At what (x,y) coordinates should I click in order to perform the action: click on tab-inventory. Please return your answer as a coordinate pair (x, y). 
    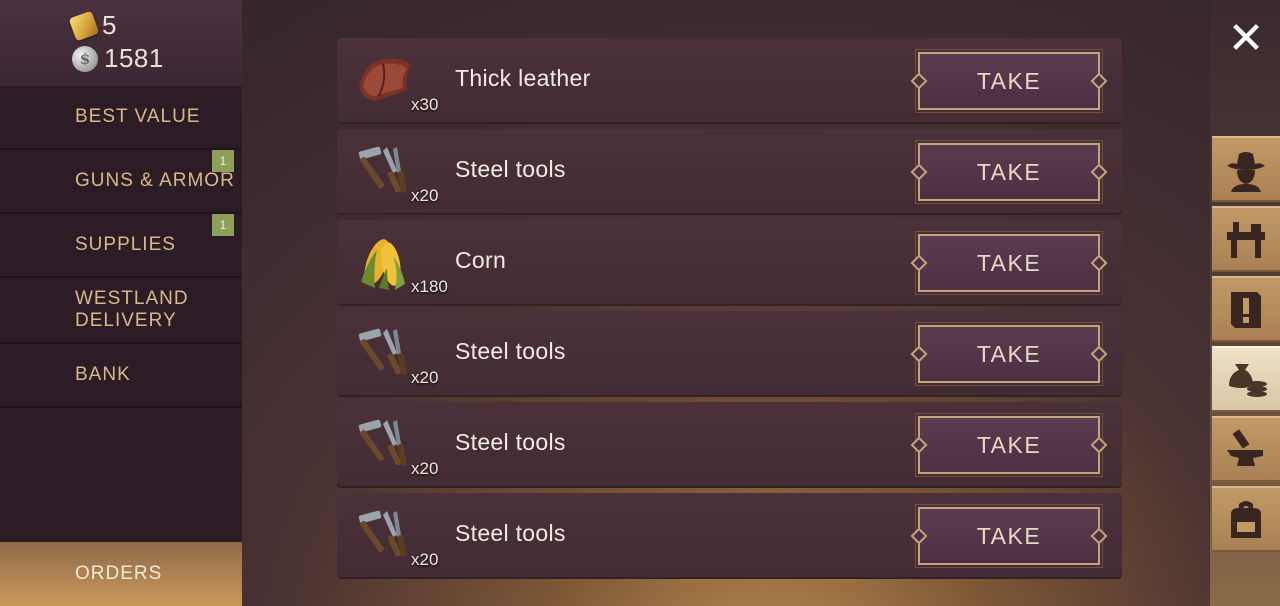
    Looking at the image, I should click on (1246, 519).